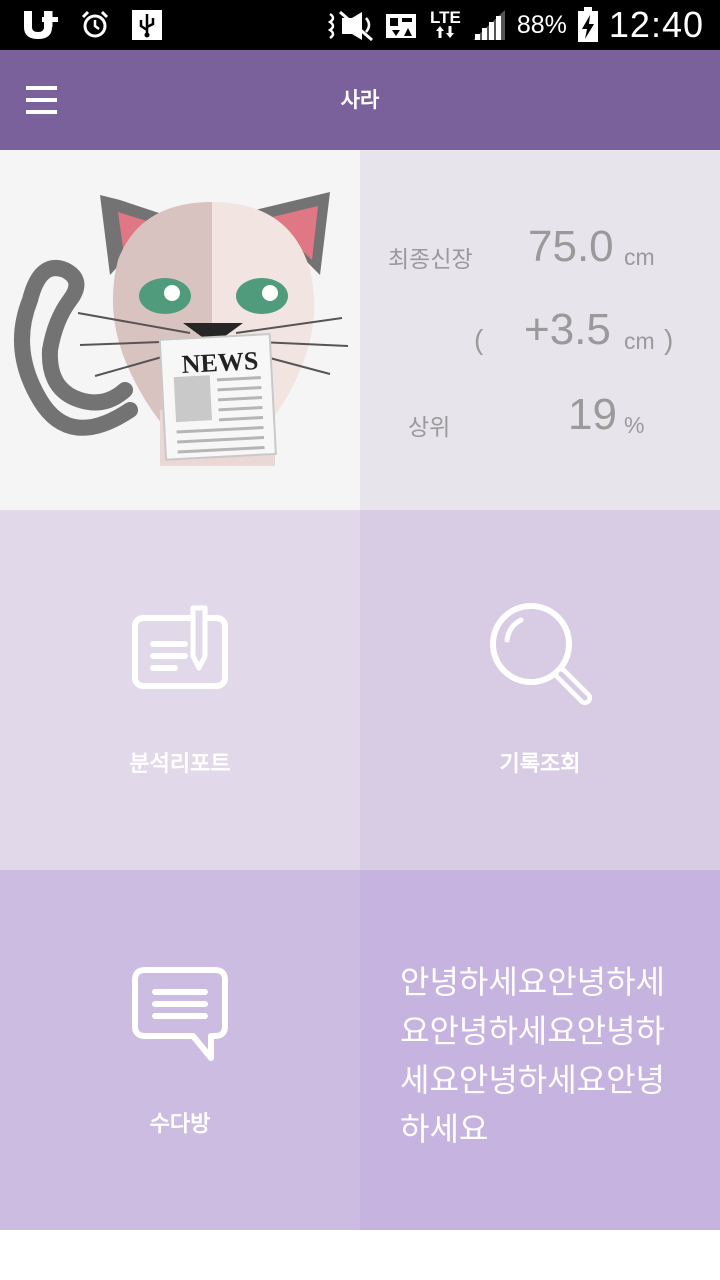 The height and width of the screenshot is (1280, 720). What do you see at coordinates (445, 17) in the screenshot?
I see `lte-label: LTE` at bounding box center [445, 17].